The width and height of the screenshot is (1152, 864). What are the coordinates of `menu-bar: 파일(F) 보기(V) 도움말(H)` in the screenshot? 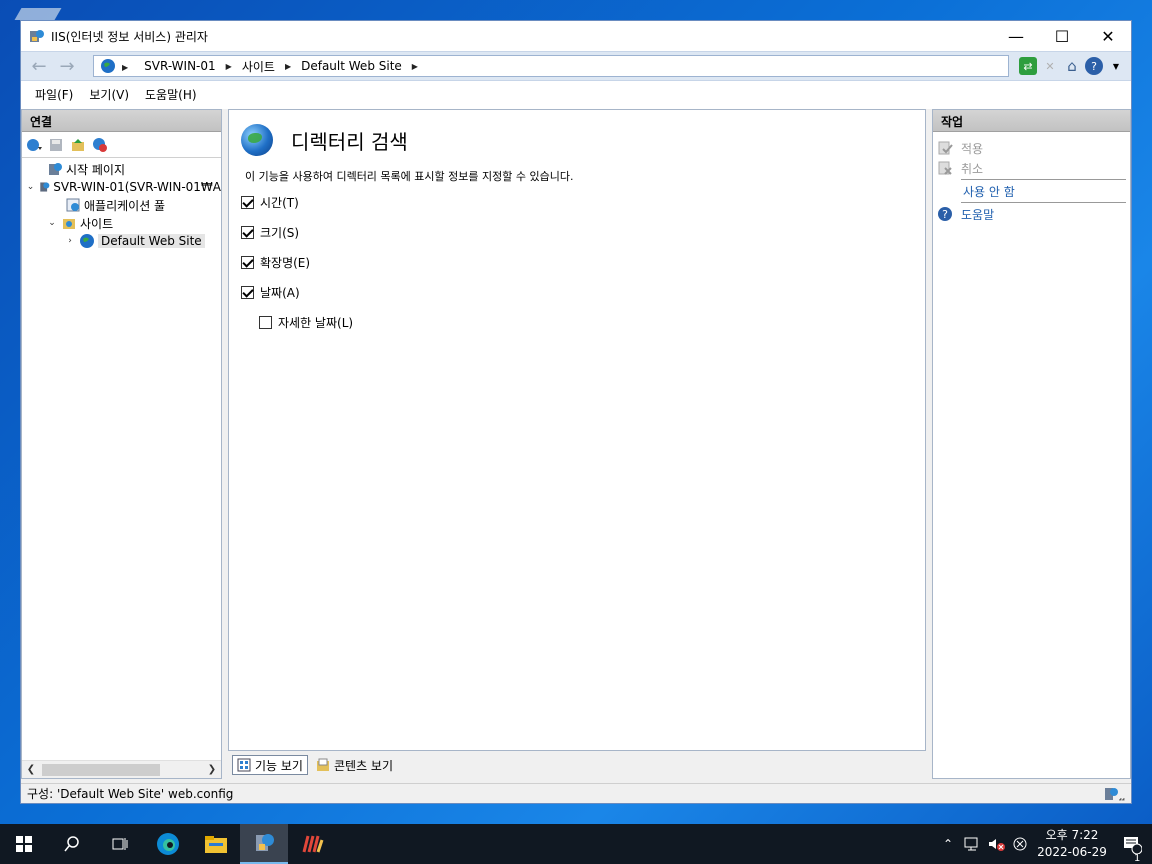 It's located at (576, 94).